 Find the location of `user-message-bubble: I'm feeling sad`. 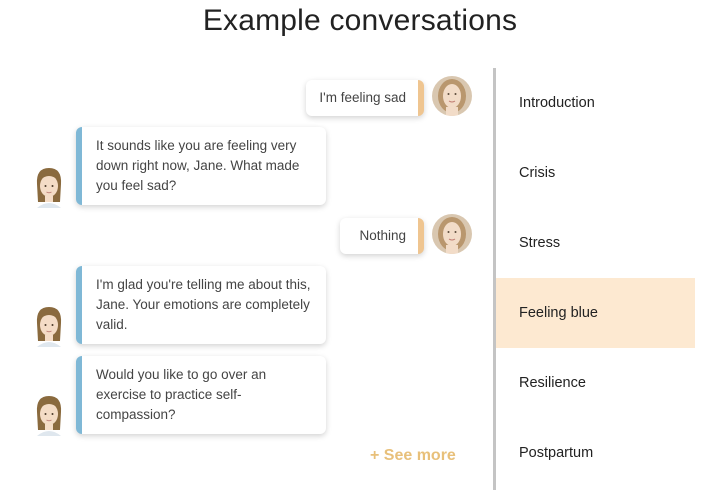

user-message-bubble: I'm feeling sad is located at coordinates (365, 98).